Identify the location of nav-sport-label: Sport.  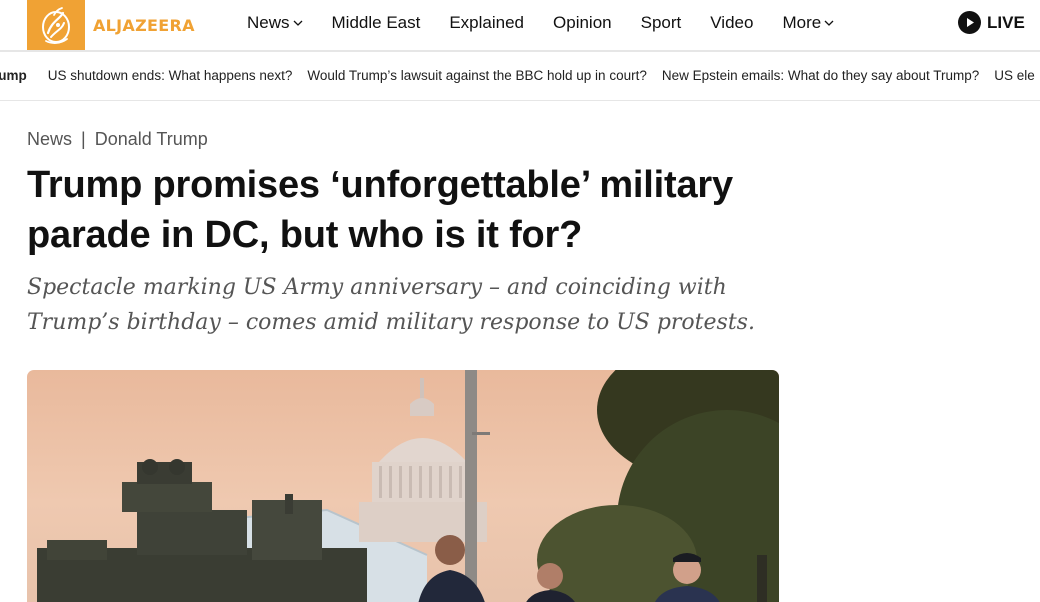
(661, 22).